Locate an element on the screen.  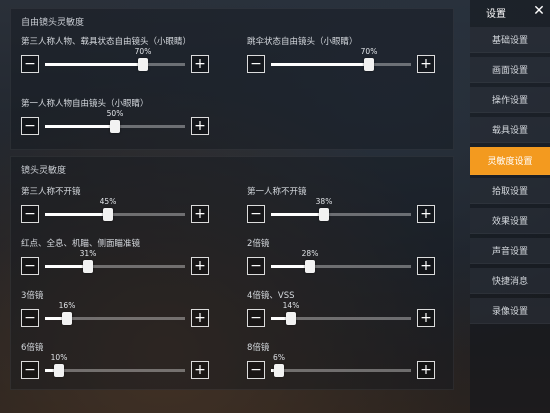
slider-setting: 3倍镜 − 16% + is located at coordinates (121, 313).